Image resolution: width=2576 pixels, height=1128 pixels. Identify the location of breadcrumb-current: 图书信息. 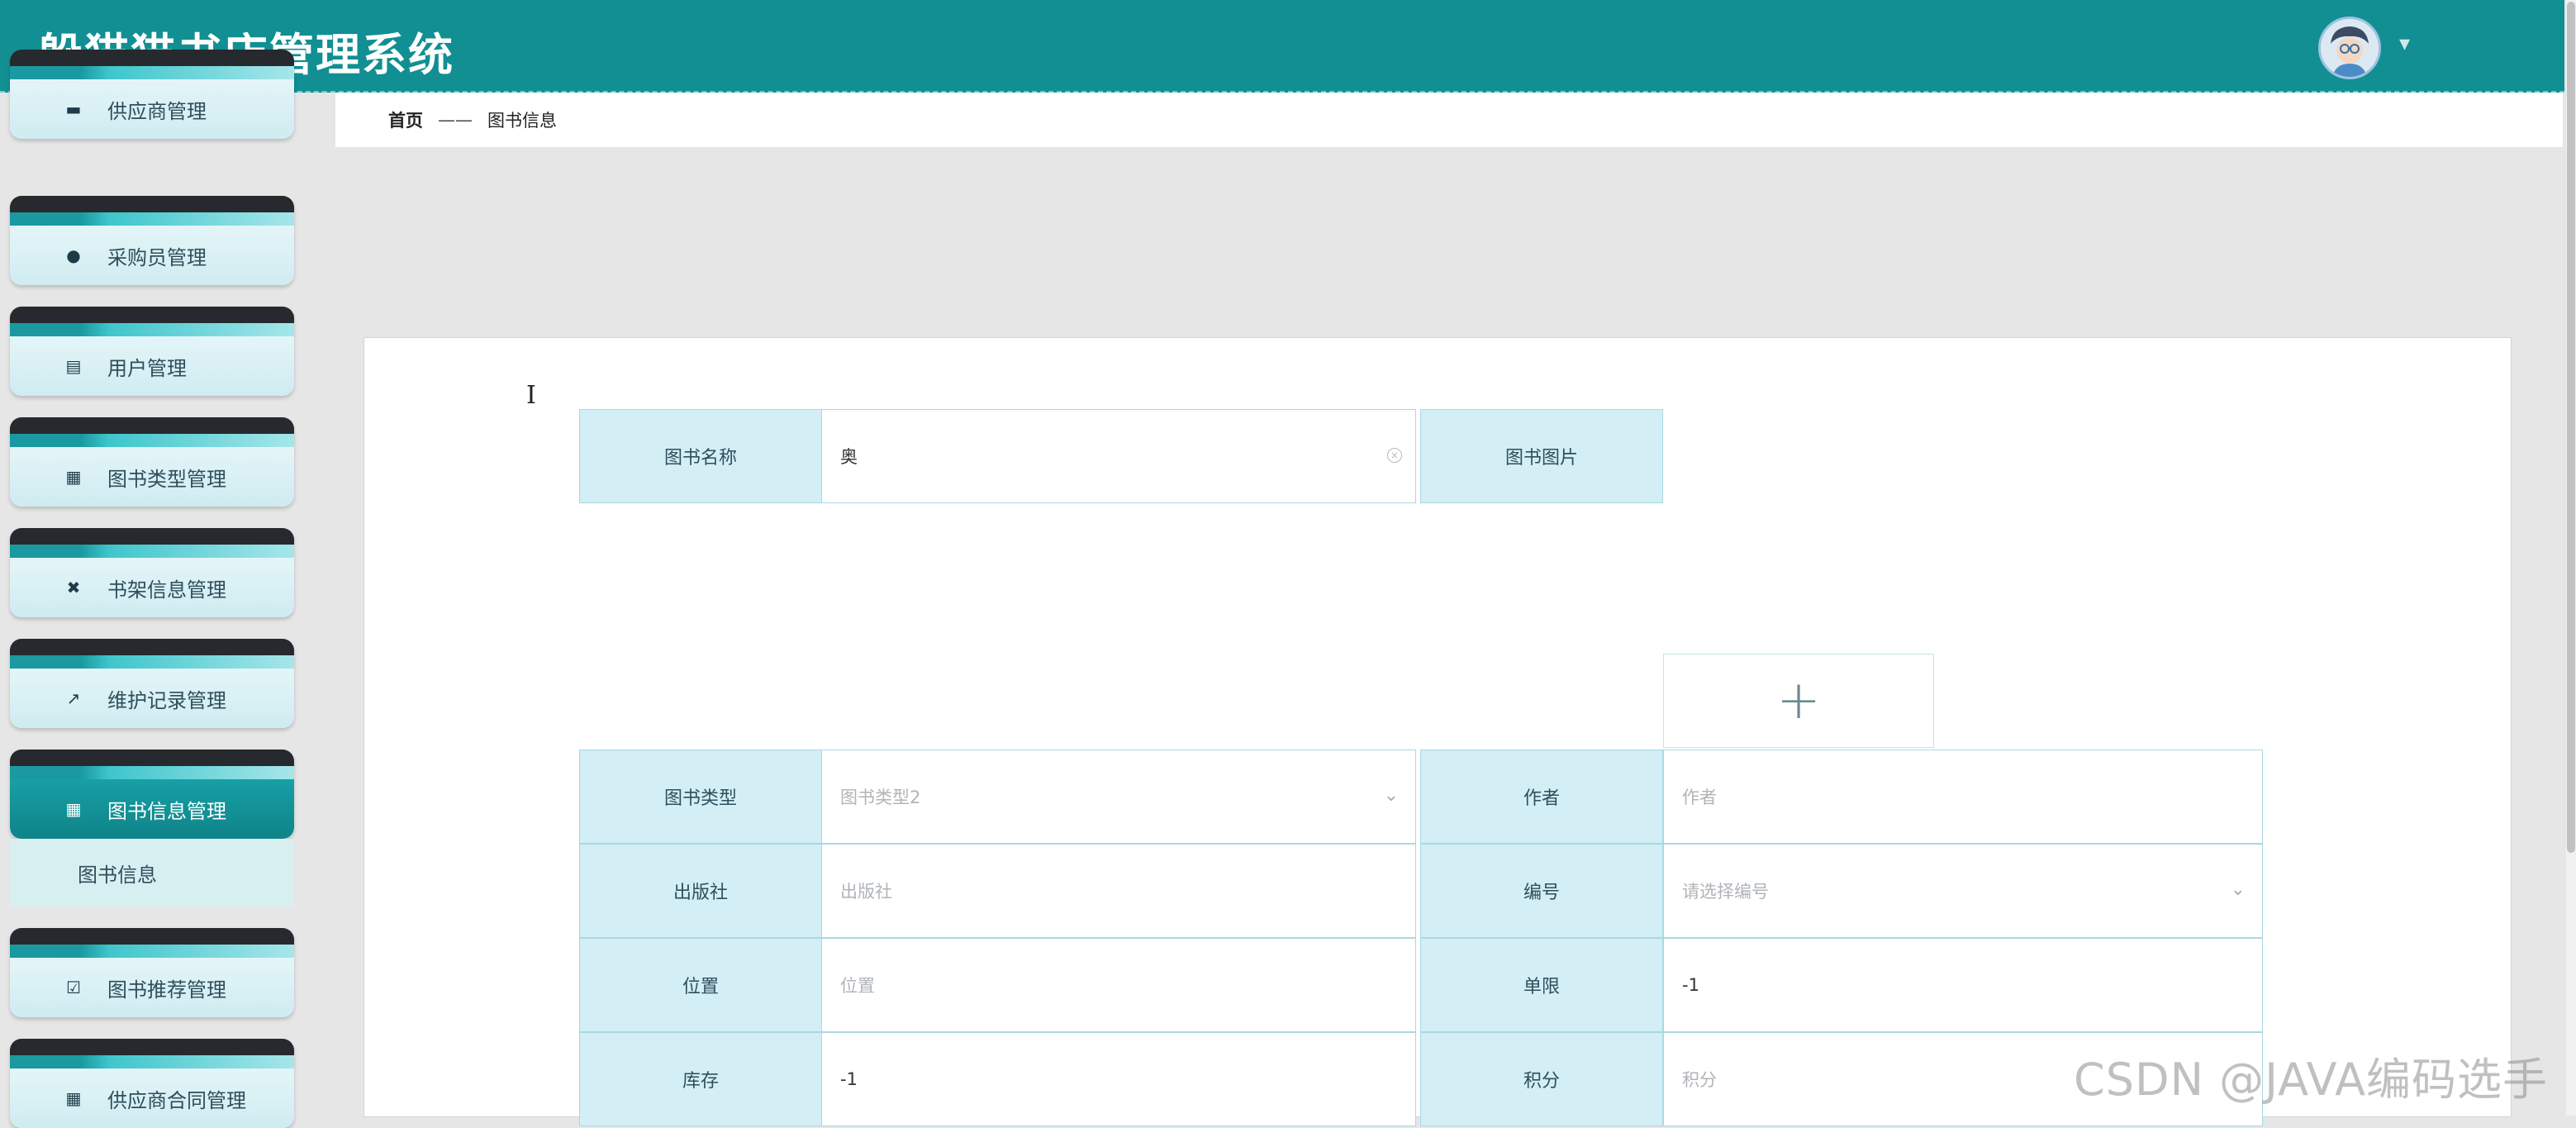
(522, 121).